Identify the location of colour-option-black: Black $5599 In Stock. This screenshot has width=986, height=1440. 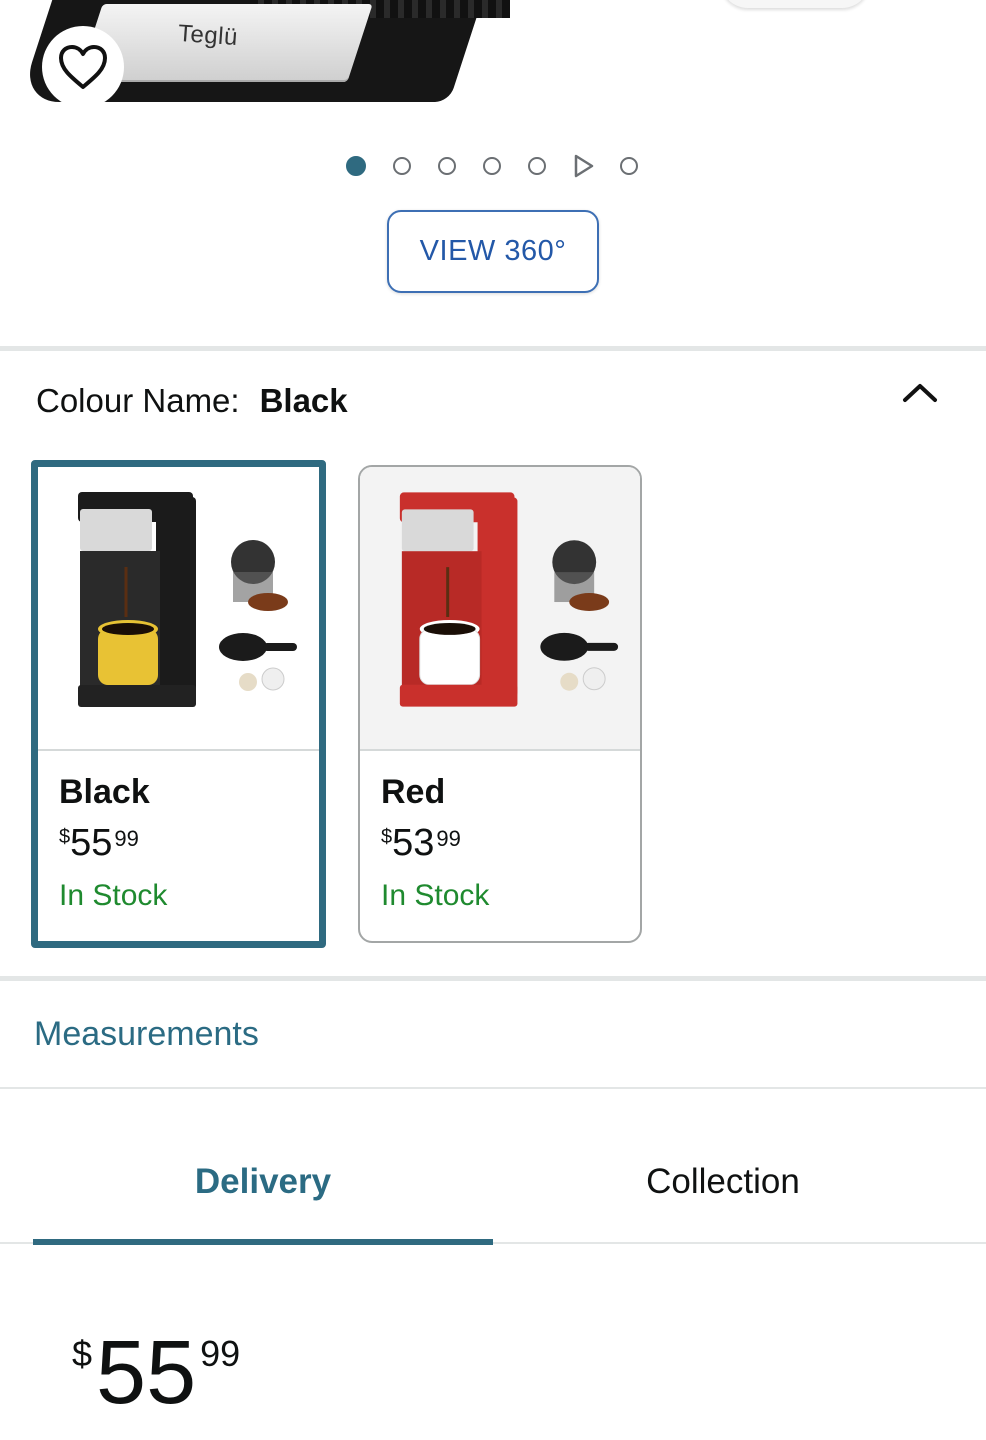
(178, 704).